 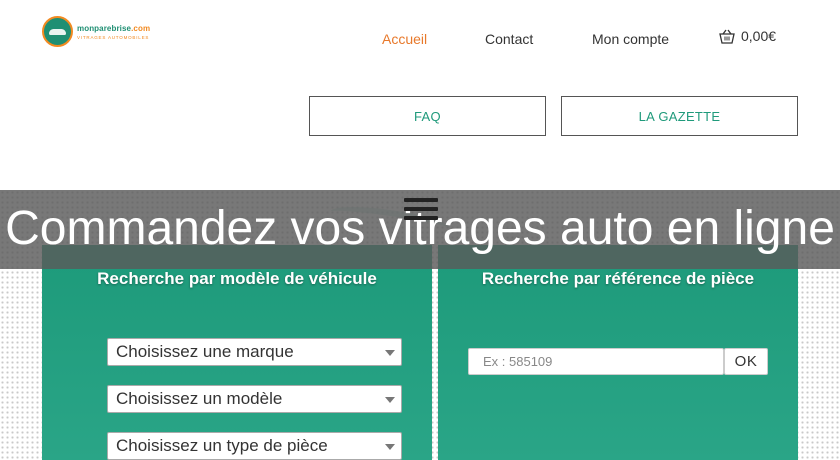 I want to click on basket-icon, so click(x=727, y=36).